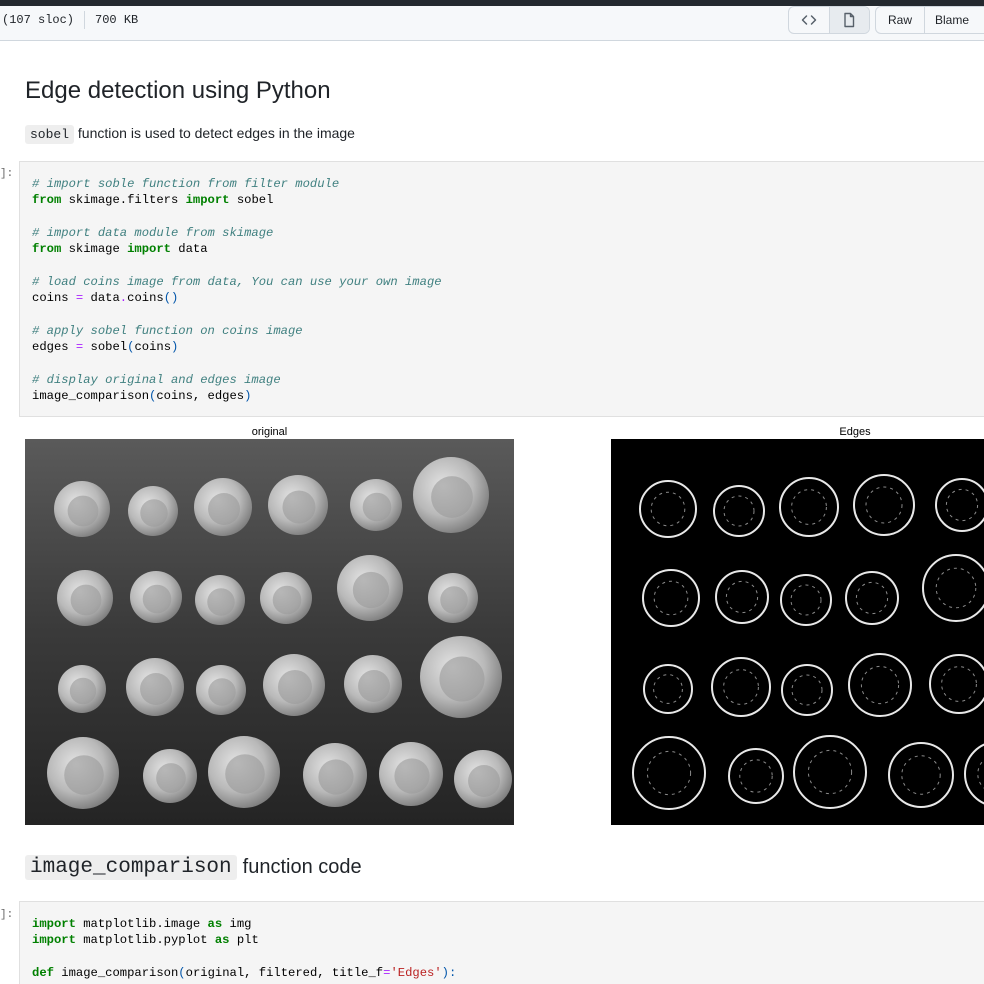  I want to click on divider, so click(85, 20).